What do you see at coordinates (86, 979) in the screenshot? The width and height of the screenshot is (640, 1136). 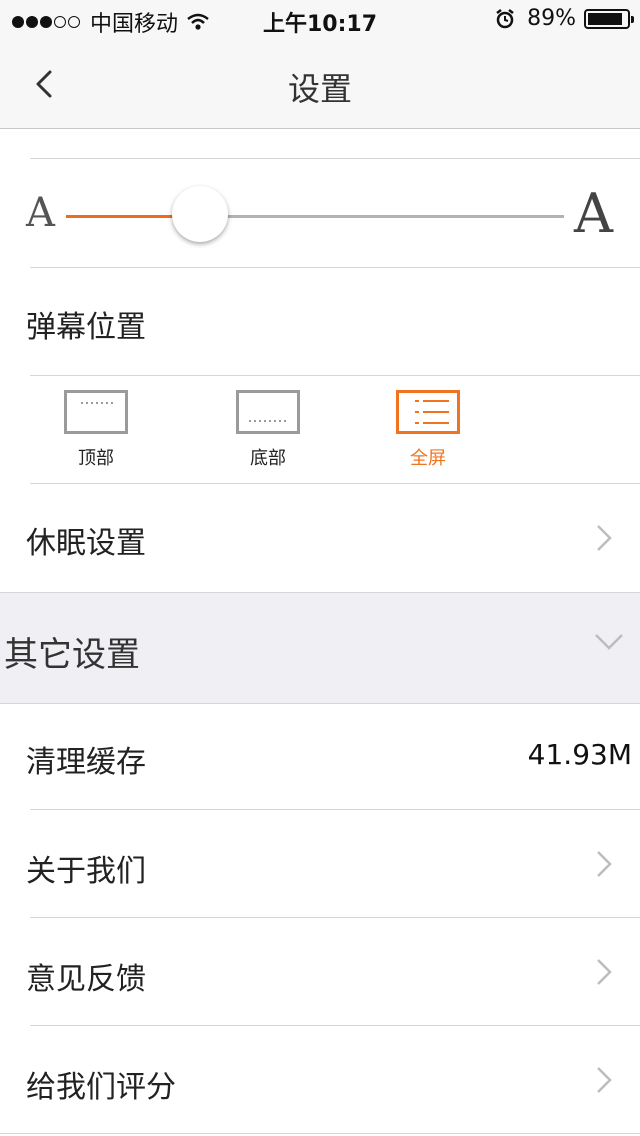 I see `feedback-label: 意见反馈` at bounding box center [86, 979].